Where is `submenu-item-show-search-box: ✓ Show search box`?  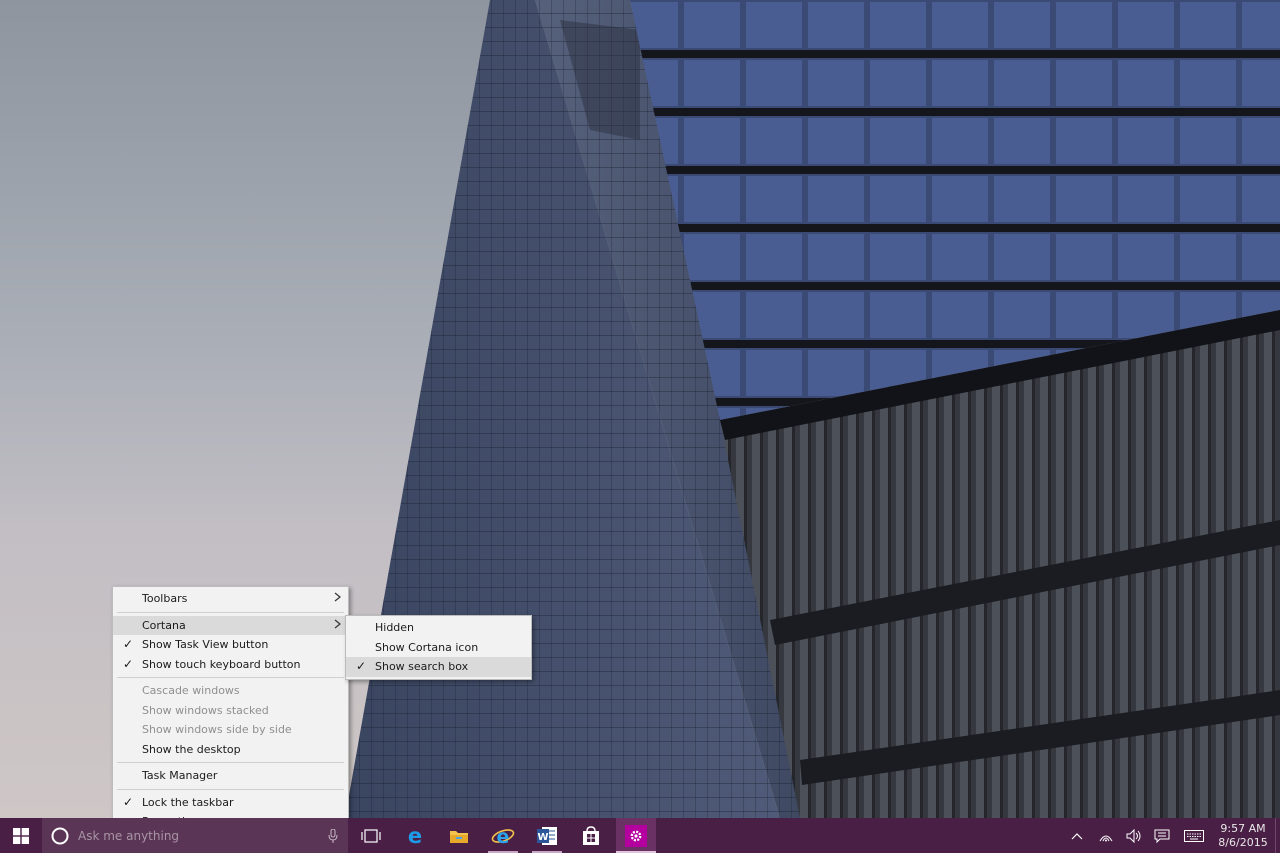
submenu-item-show-search-box: ✓ Show search box is located at coordinates (438, 667).